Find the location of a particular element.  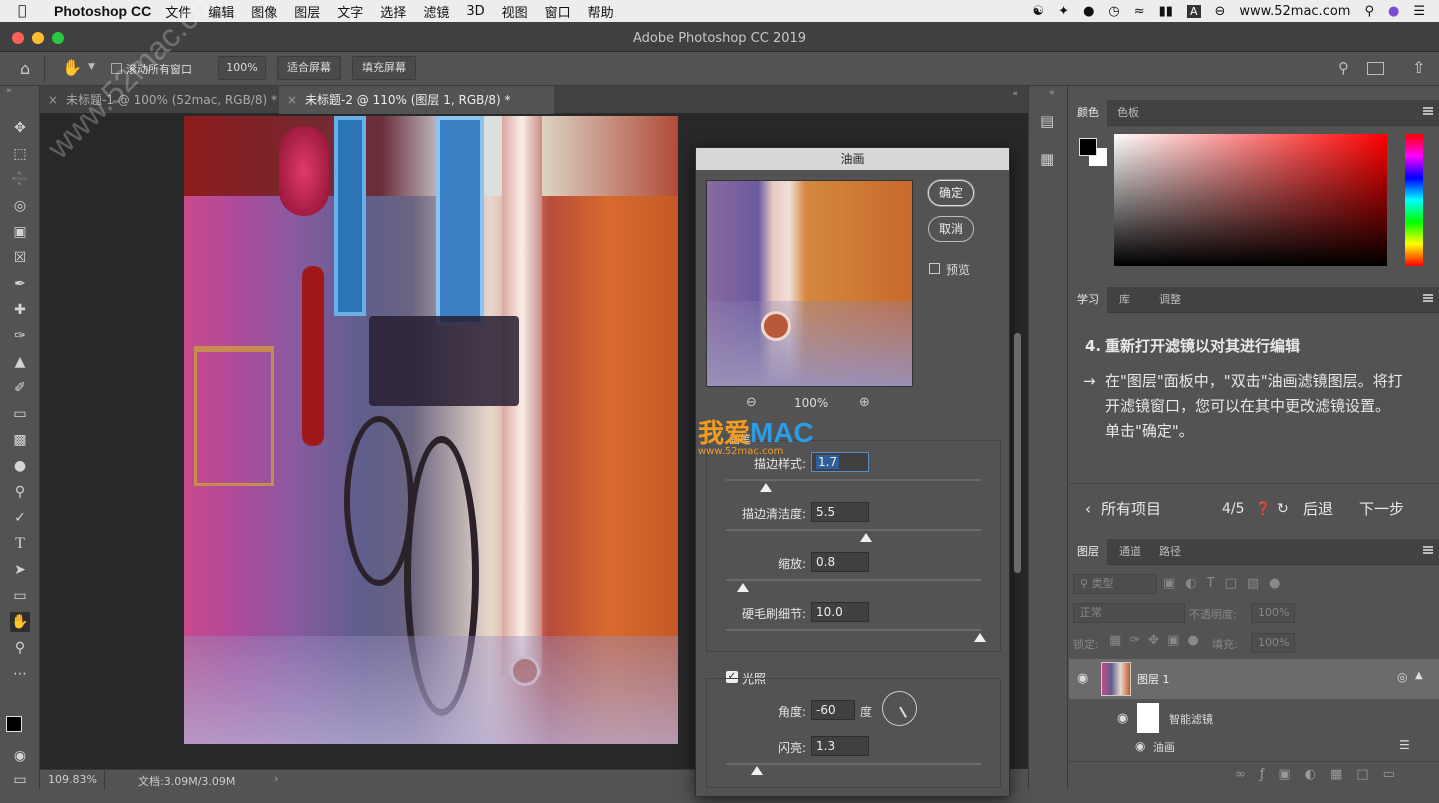

quick-select-tool-icon: ◎ is located at coordinates (20, 206).